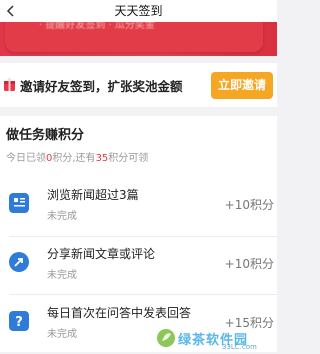 Image resolution: width=320 pixels, height=354 pixels. Describe the element at coordinates (138, 266) in the screenshot. I see `task-share-news: 分享新闻文章或评论 未完成 +10积分` at that location.